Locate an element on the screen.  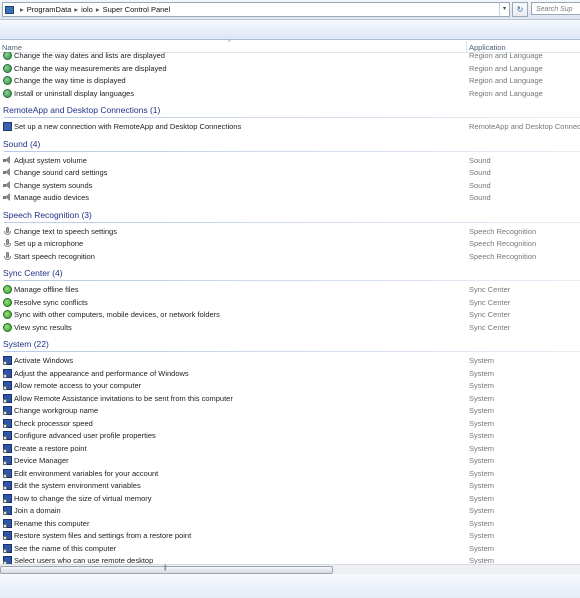
breadcrumb-iolo: iolo is located at coordinates (87, 9).